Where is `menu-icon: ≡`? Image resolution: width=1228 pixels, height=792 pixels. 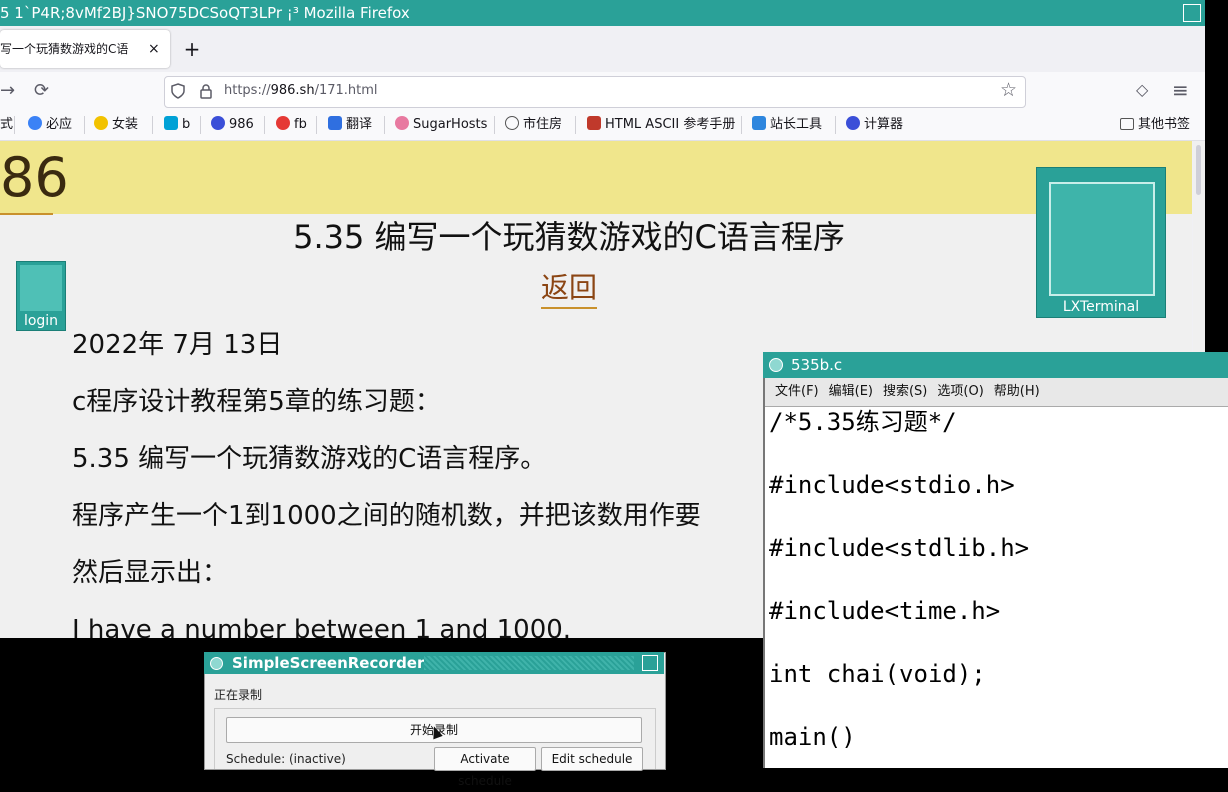 menu-icon: ≡ is located at coordinates (1180, 90).